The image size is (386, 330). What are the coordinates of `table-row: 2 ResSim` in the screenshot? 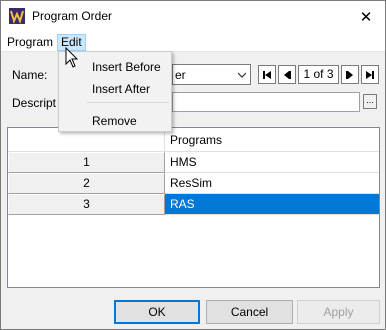 It's located at (193, 183).